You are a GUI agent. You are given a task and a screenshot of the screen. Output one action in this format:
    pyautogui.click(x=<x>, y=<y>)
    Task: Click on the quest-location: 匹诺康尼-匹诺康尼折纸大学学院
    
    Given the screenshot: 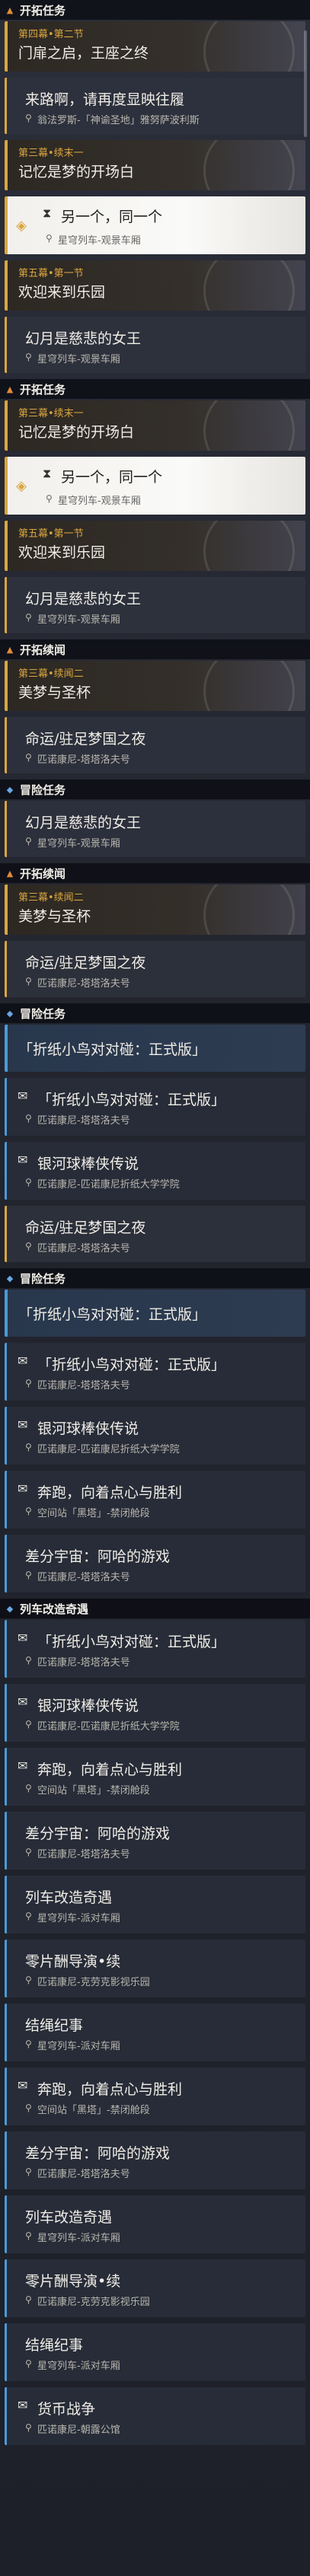 What is the action you would take?
    pyautogui.click(x=109, y=1727)
    